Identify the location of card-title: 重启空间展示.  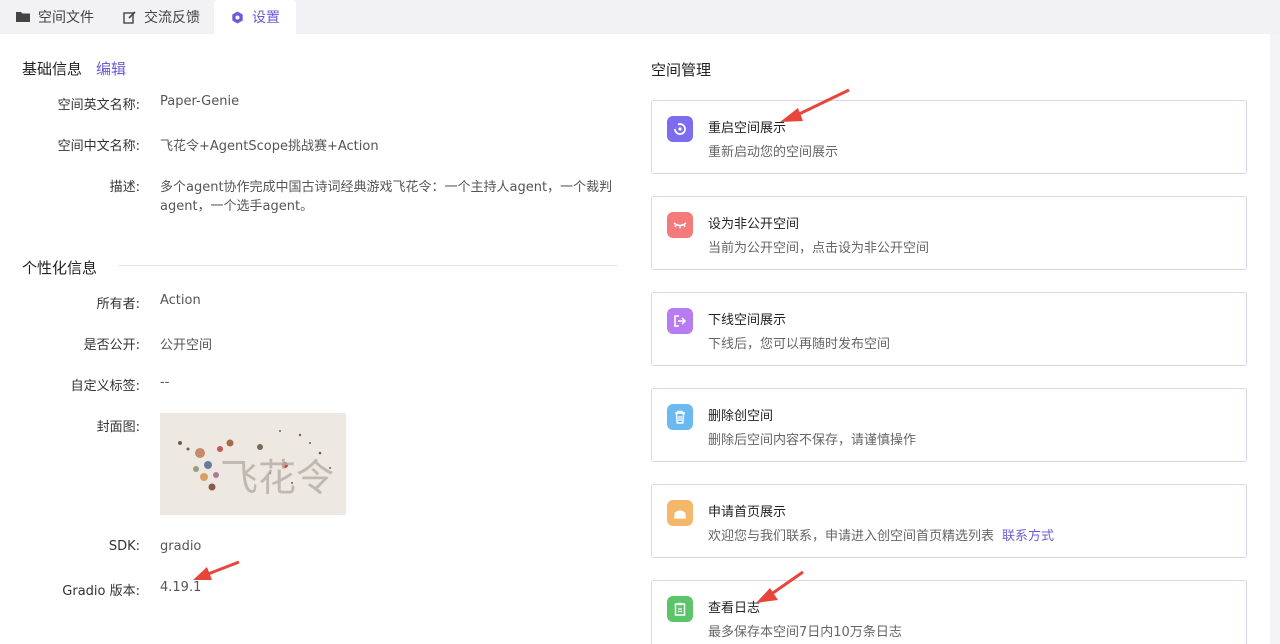
(747, 128).